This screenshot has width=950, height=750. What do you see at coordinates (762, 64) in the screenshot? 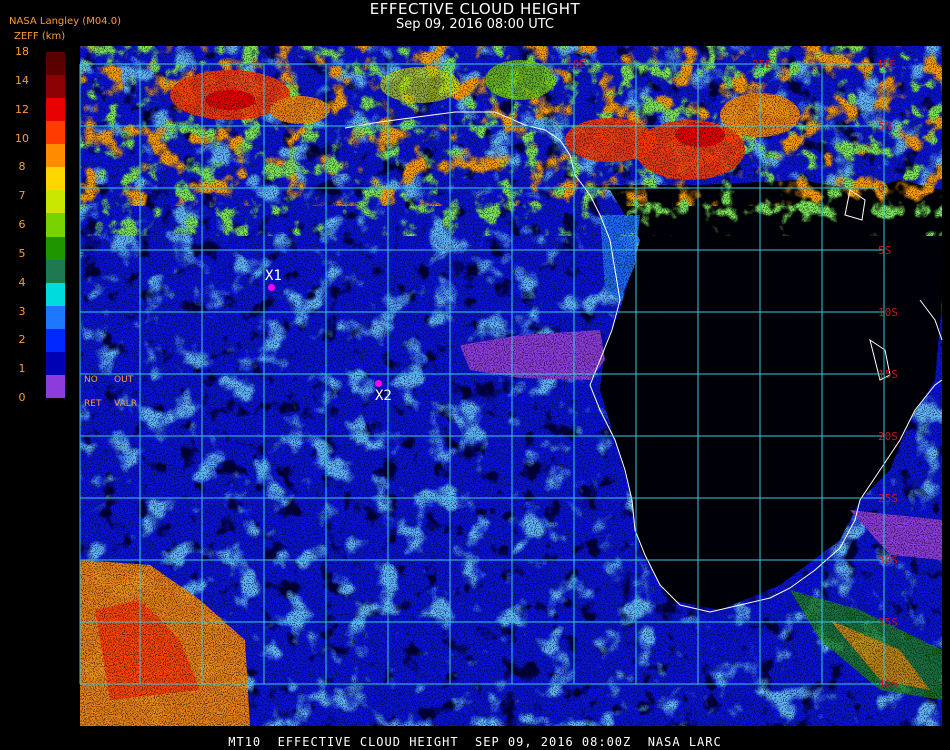
I see `lon-label-25e: 25E` at bounding box center [762, 64].